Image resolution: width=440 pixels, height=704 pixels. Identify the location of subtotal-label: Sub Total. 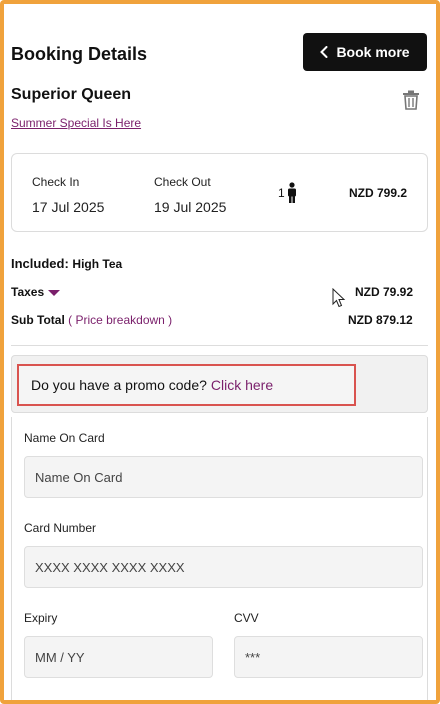
(38, 320).